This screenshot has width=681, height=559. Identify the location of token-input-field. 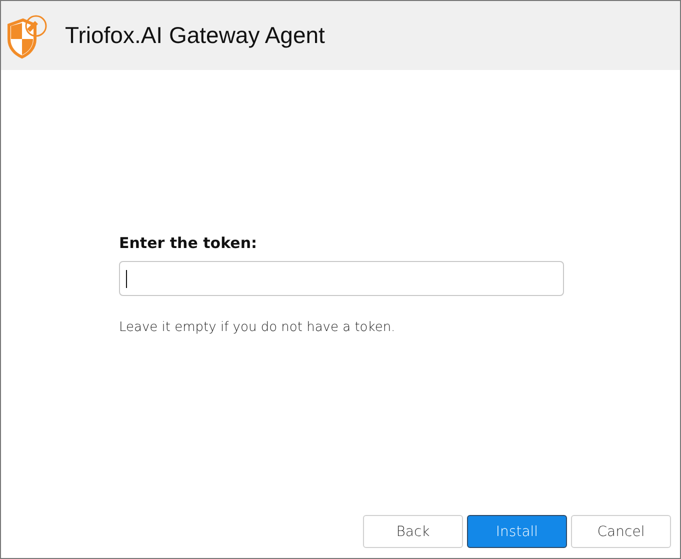
(341, 278).